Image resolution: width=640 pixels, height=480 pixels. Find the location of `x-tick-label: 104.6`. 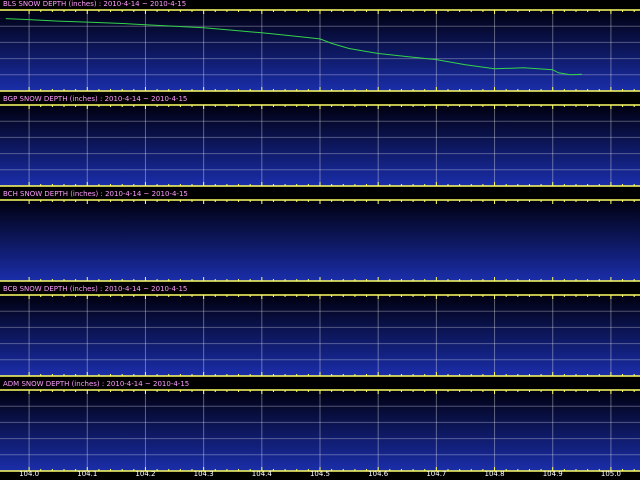

x-tick-label: 104.6 is located at coordinates (378, 474).